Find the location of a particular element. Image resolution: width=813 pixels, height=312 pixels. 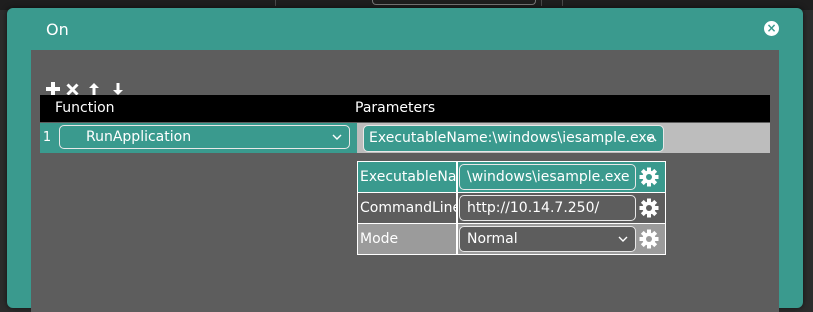

close-button: × is located at coordinates (771, 28).